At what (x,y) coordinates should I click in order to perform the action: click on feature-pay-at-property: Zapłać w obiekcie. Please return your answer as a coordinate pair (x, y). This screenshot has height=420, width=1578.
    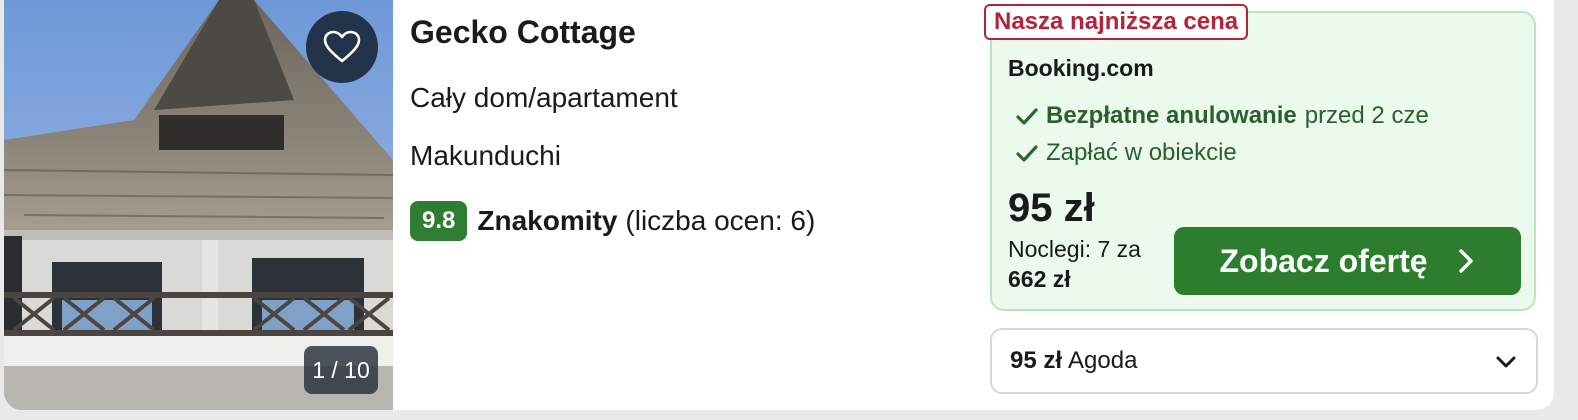
    Looking at the image, I should click on (1126, 153).